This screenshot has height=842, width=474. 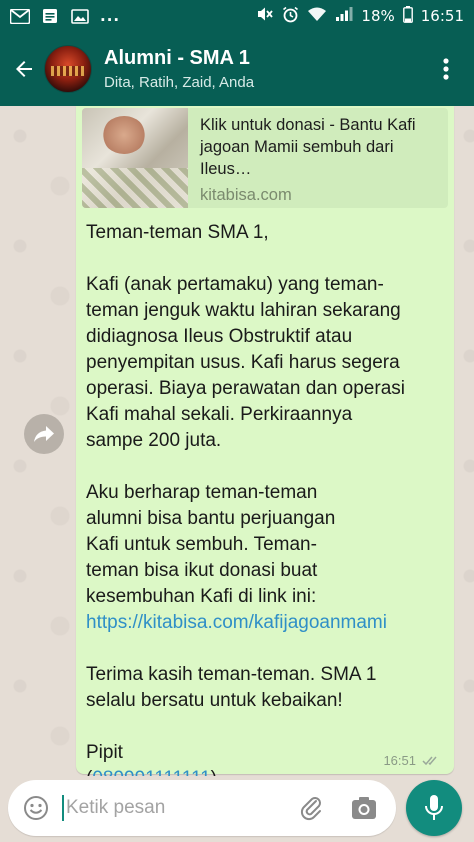 I want to click on forward-button, so click(x=44, y=434).